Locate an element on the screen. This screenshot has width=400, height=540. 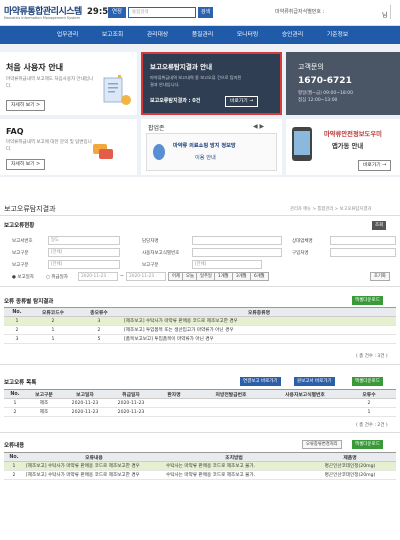
lookup-button: 조회 is located at coordinates (379, 225).